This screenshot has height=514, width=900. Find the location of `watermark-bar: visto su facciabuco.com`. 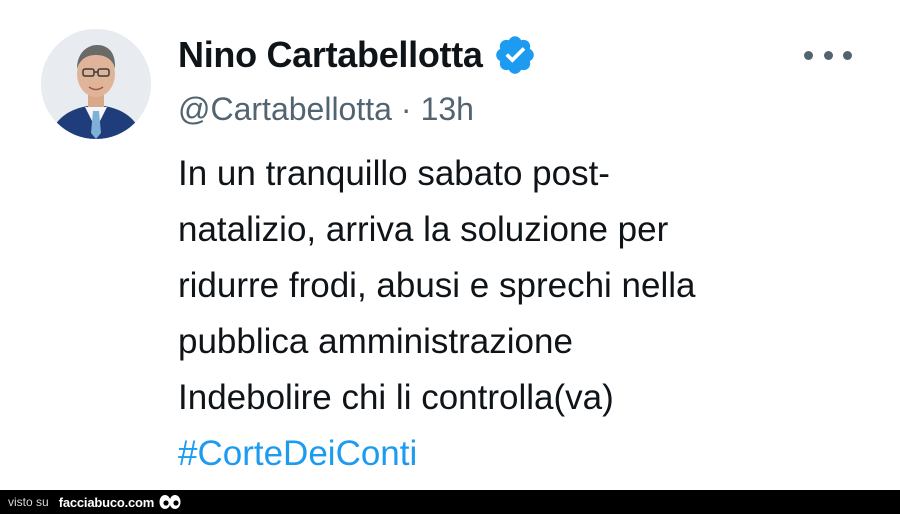

watermark-bar: visto su facciabuco.com is located at coordinates (450, 502).